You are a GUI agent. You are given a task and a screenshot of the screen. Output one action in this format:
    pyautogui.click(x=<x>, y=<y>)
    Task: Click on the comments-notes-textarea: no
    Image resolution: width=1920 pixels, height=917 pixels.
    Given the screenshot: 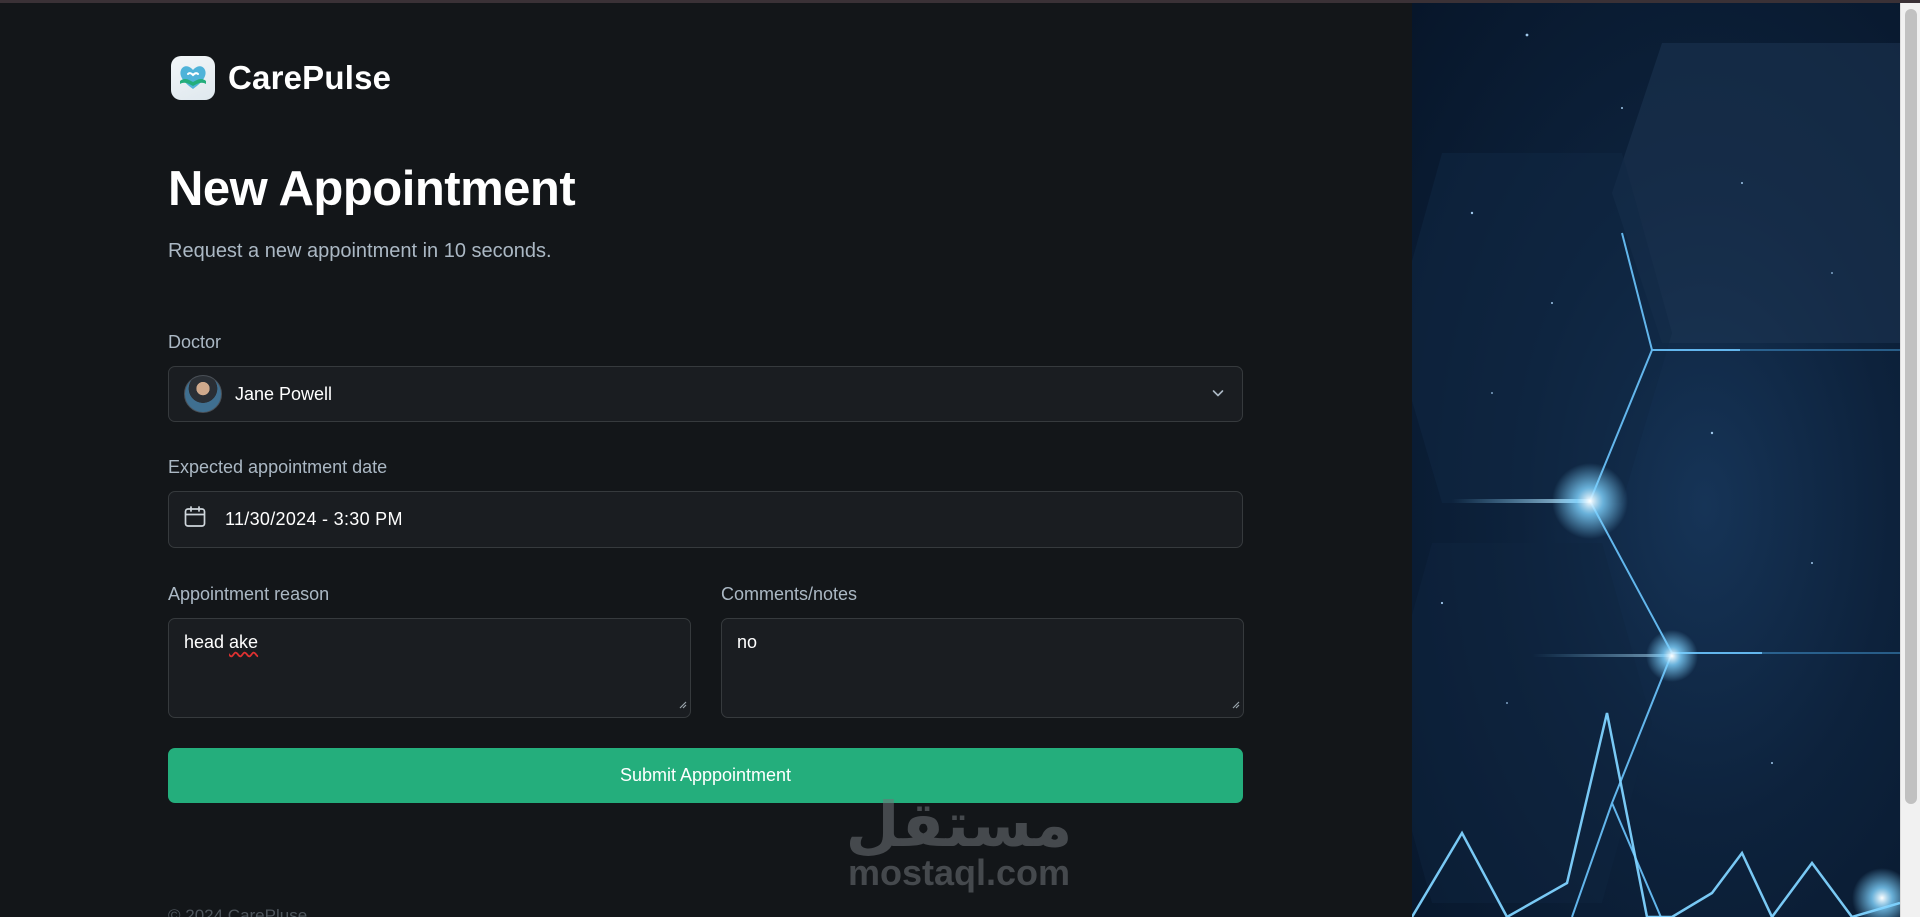 What is the action you would take?
    pyautogui.click(x=982, y=668)
    